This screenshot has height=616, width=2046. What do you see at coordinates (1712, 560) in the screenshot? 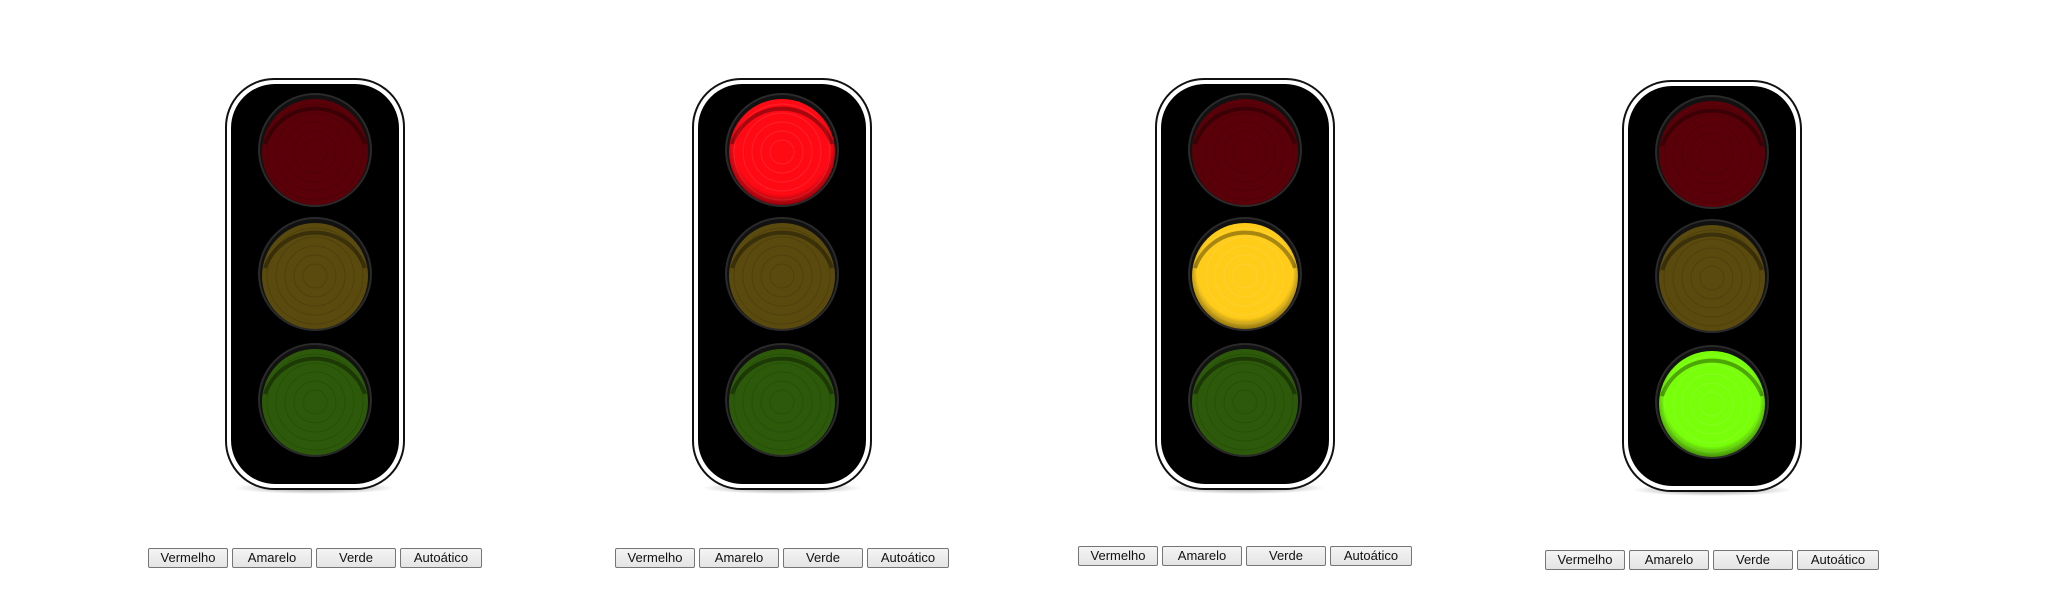
I see `traffic-light-4-controls: Vermelho Amarelo Verde Autoático` at bounding box center [1712, 560].